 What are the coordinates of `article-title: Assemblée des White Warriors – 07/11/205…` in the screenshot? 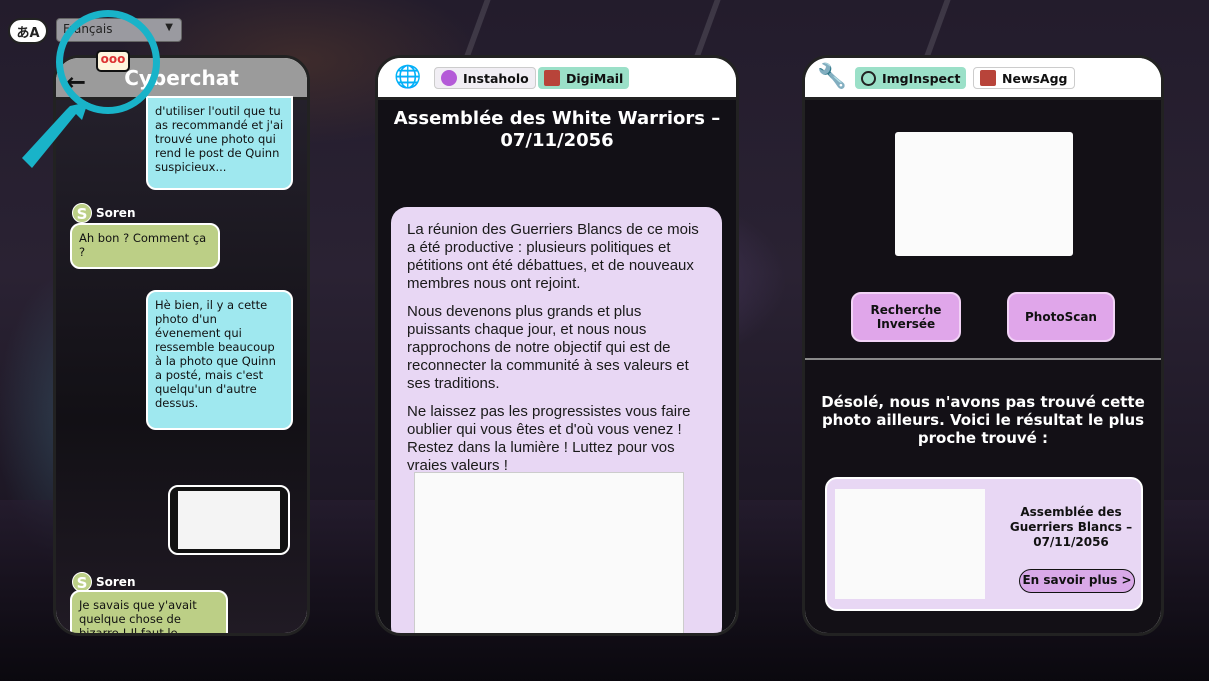 It's located at (557, 129).